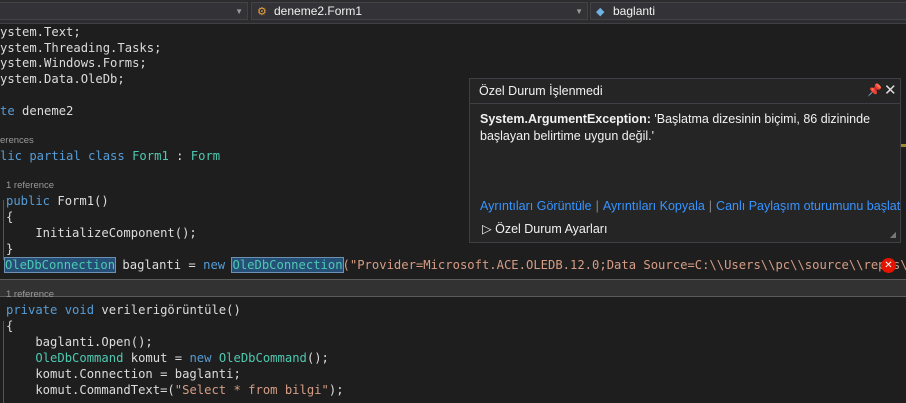 The height and width of the screenshot is (403, 906). I want to click on code-line: InitializeComponent();, so click(101, 233).